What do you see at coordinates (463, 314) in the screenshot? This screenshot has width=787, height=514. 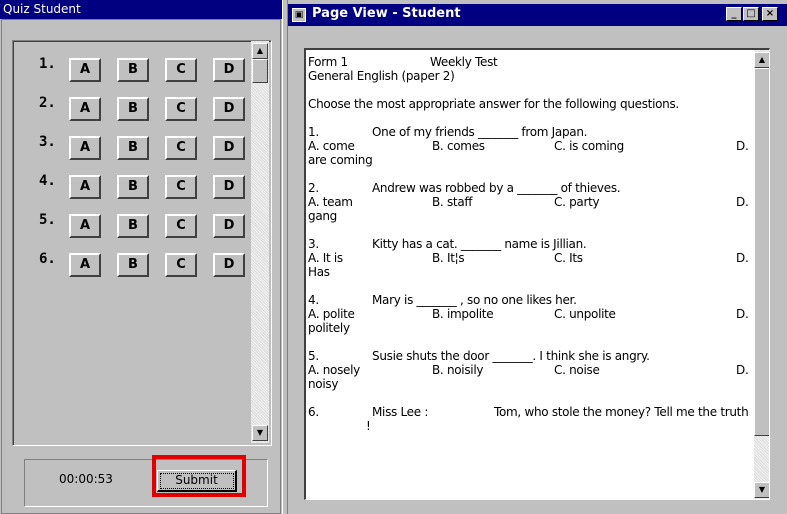 I see `option-b: B. impolite` at bounding box center [463, 314].